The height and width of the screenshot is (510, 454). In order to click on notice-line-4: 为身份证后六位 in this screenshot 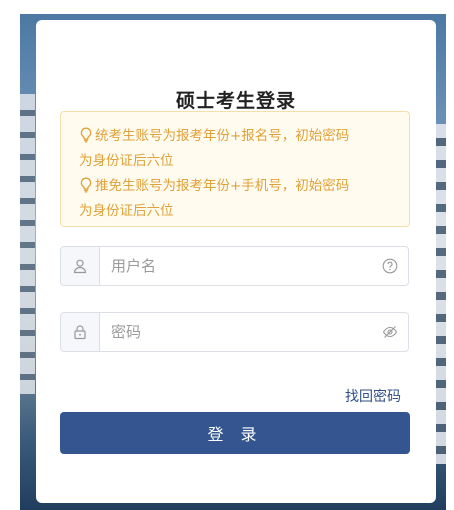, I will do `click(126, 211)`.